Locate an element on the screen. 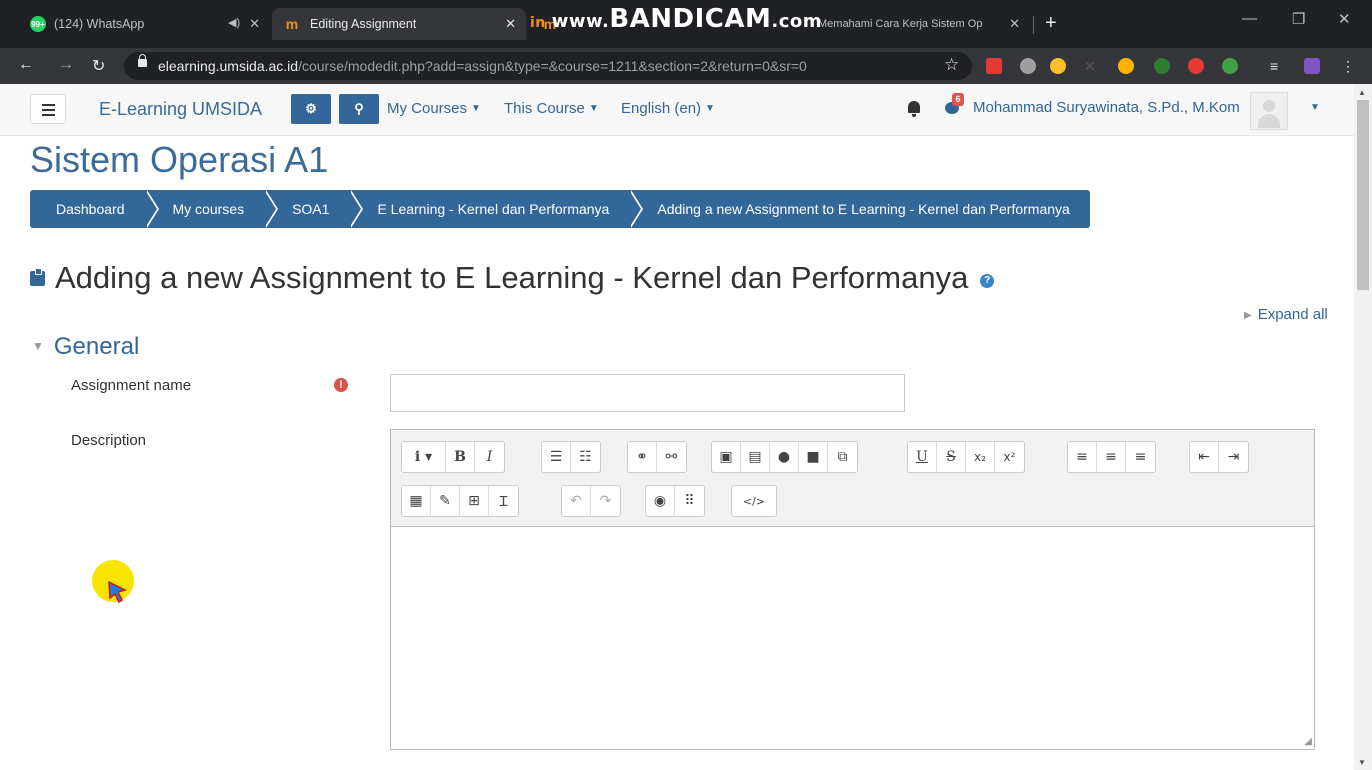 The width and height of the screenshot is (1372, 770). strikethrough-button: S is located at coordinates (951, 457).